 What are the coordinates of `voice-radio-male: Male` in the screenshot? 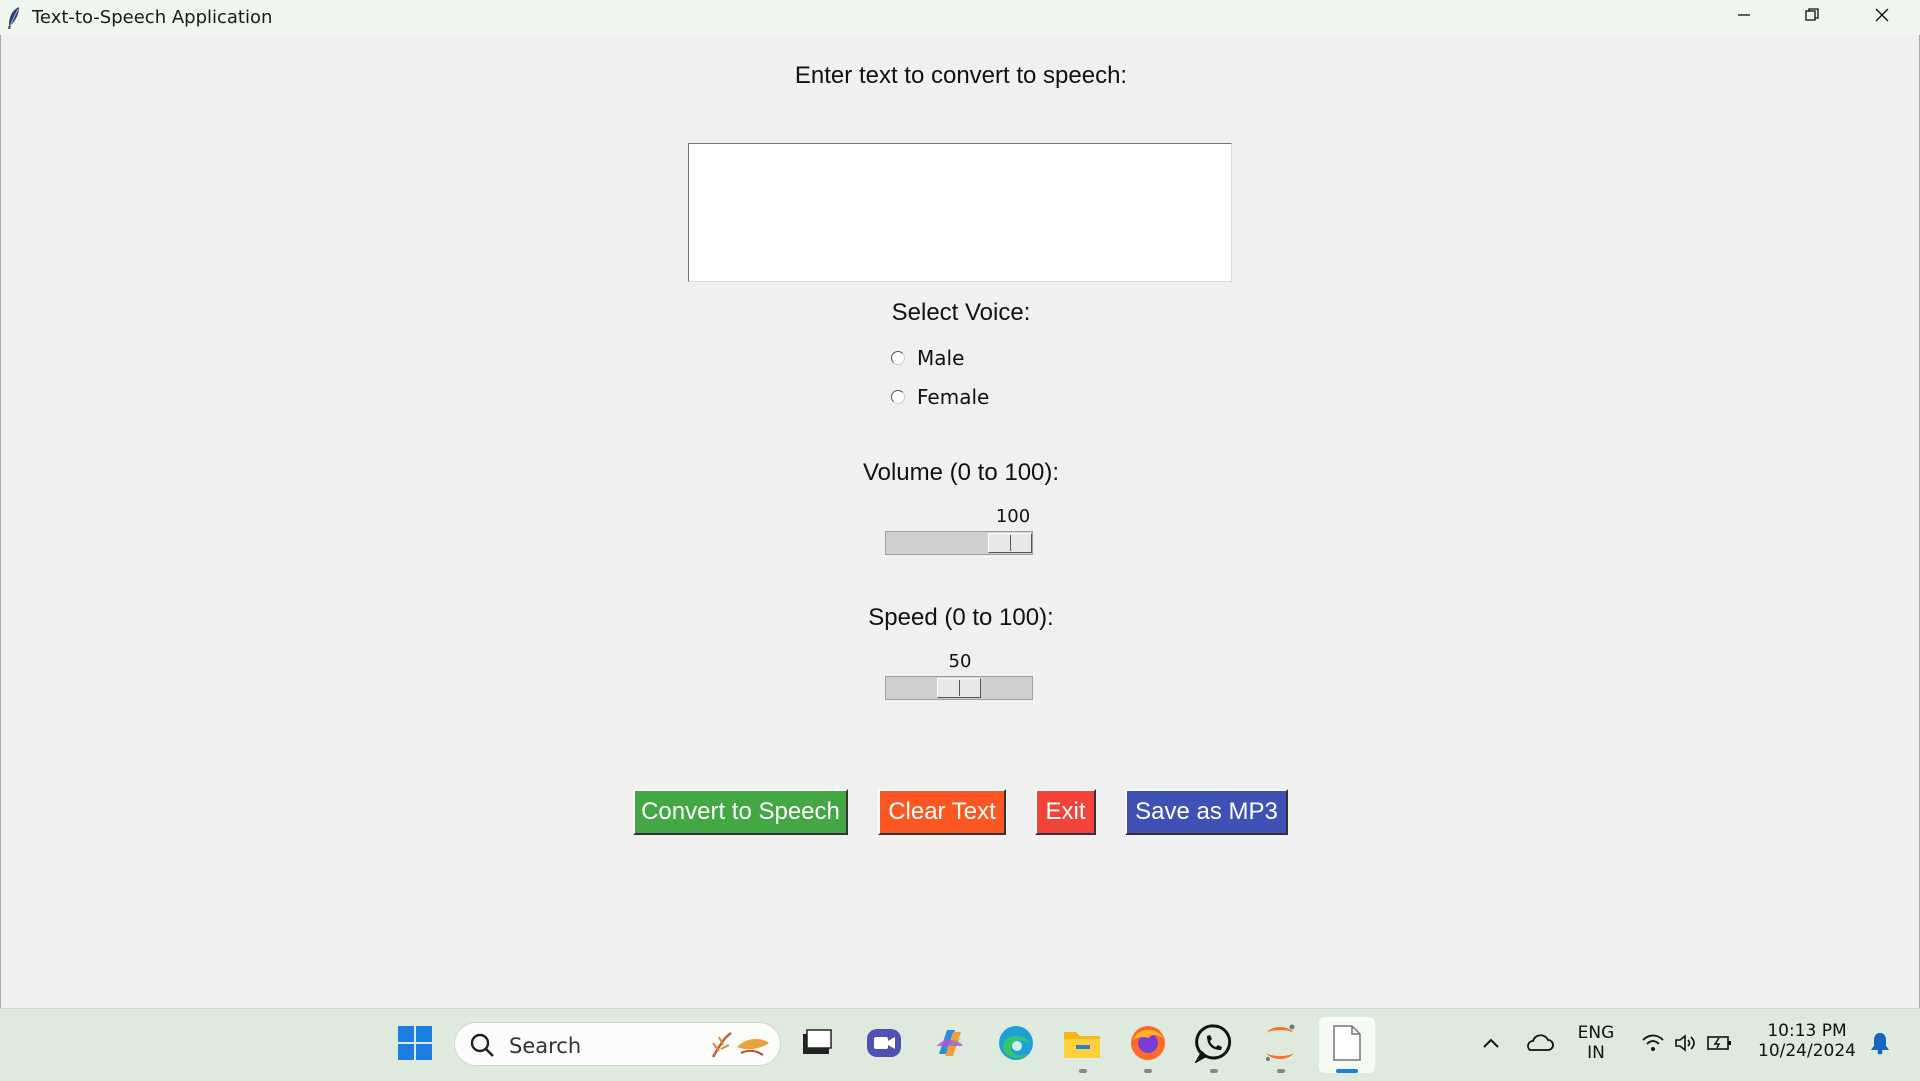 It's located at (927, 358).